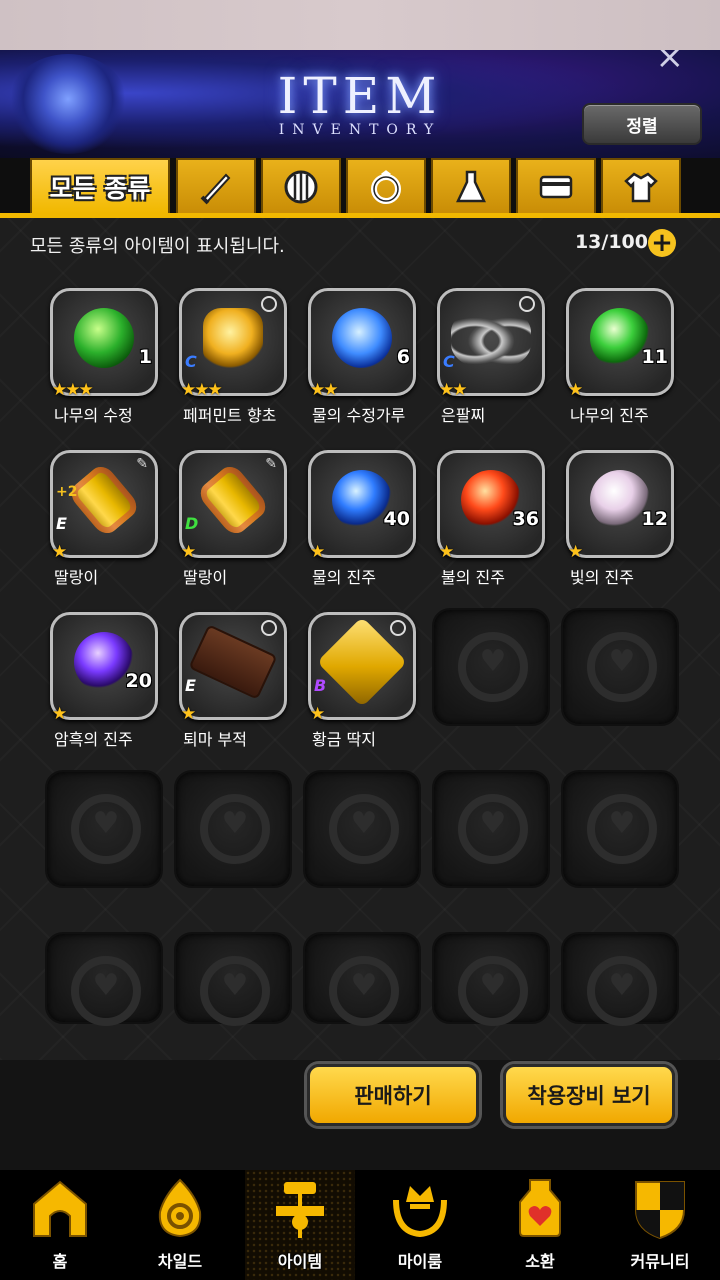 This screenshot has height=1280, width=720. Describe the element at coordinates (642, 124) in the screenshot. I see `sort-button: 정렬` at that location.